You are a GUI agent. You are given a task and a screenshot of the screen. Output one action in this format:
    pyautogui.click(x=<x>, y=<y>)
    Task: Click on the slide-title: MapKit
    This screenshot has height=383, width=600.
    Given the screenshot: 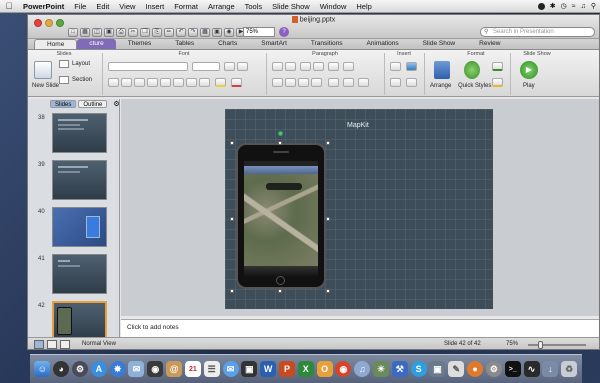 What is the action you would take?
    pyautogui.click(x=358, y=125)
    